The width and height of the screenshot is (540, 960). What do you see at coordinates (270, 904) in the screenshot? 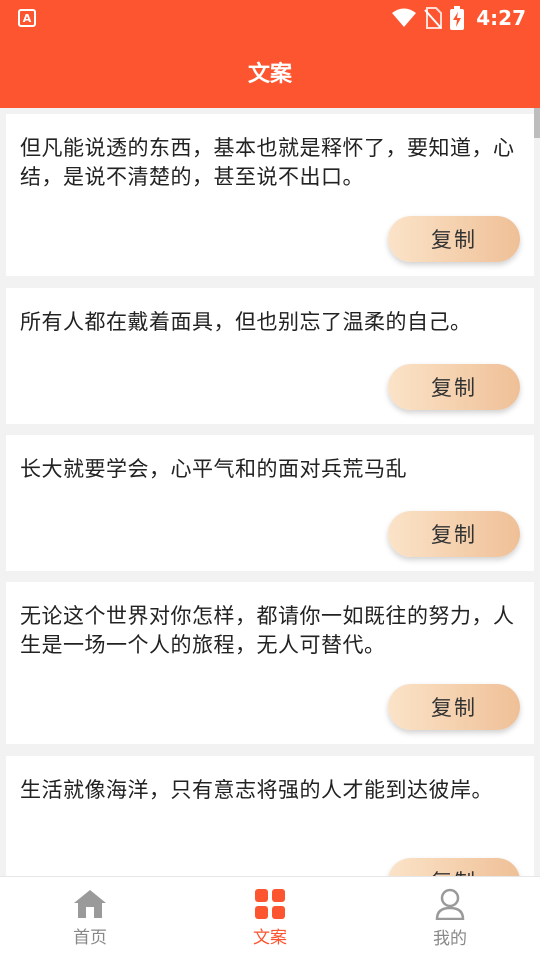
I see `grid-icon` at bounding box center [270, 904].